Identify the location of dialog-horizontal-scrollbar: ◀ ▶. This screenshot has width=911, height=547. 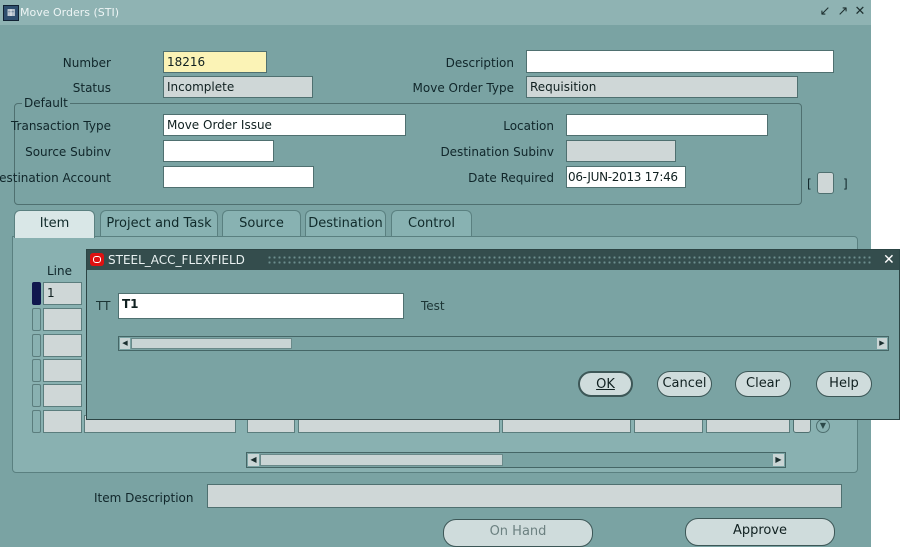
(503, 343).